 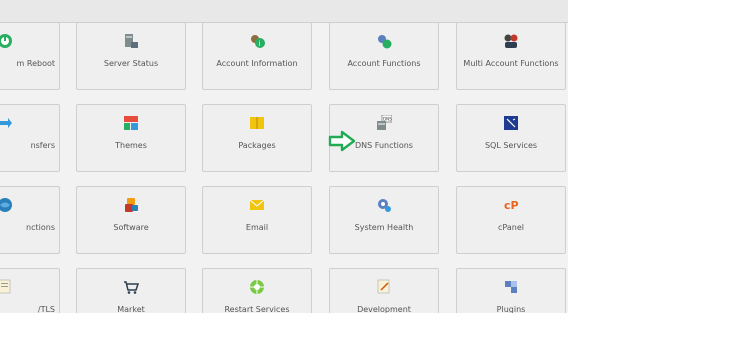 I want to click on sql-icon, so click(x=511, y=123).